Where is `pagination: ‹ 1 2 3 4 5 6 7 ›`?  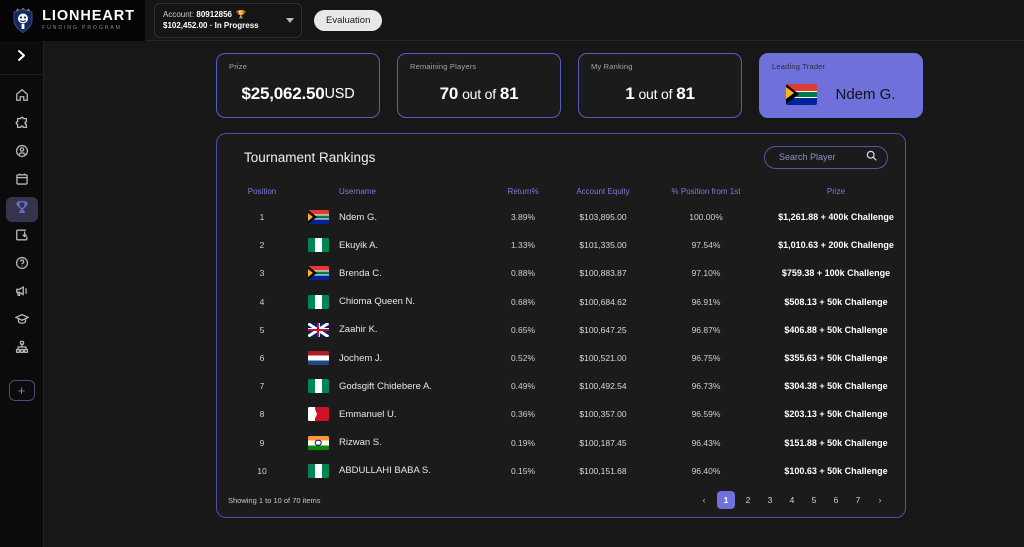 pagination: ‹ 1 2 3 4 5 6 7 › is located at coordinates (792, 500).